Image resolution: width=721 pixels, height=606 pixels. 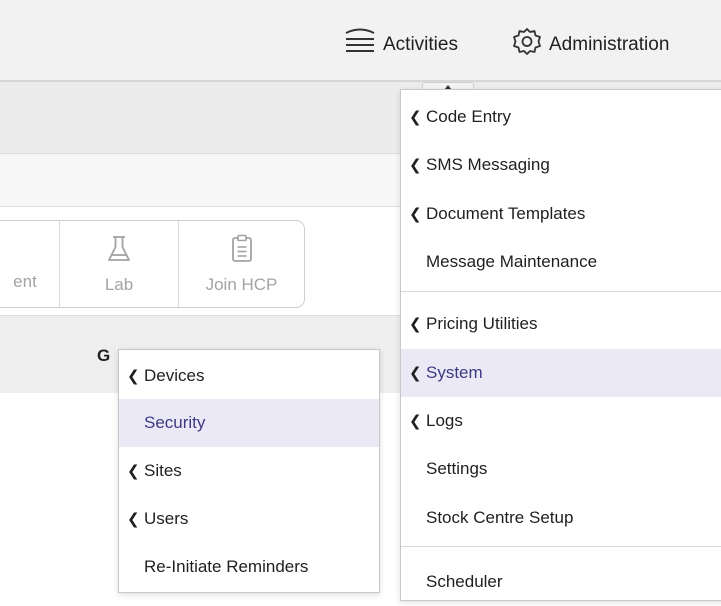 I want to click on menu-item-message-maintenance: Message Maintenance, so click(x=561, y=262).